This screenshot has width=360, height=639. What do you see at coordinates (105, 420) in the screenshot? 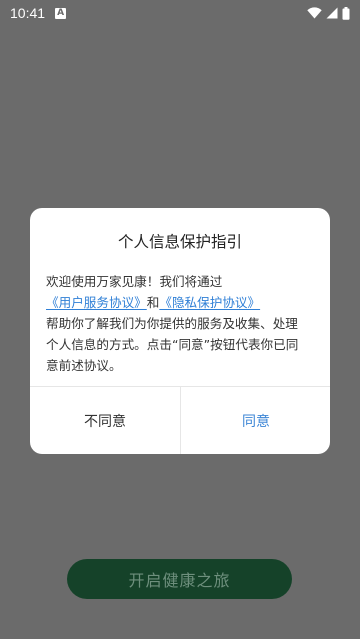
I see `disagree-button: 不同意` at bounding box center [105, 420].